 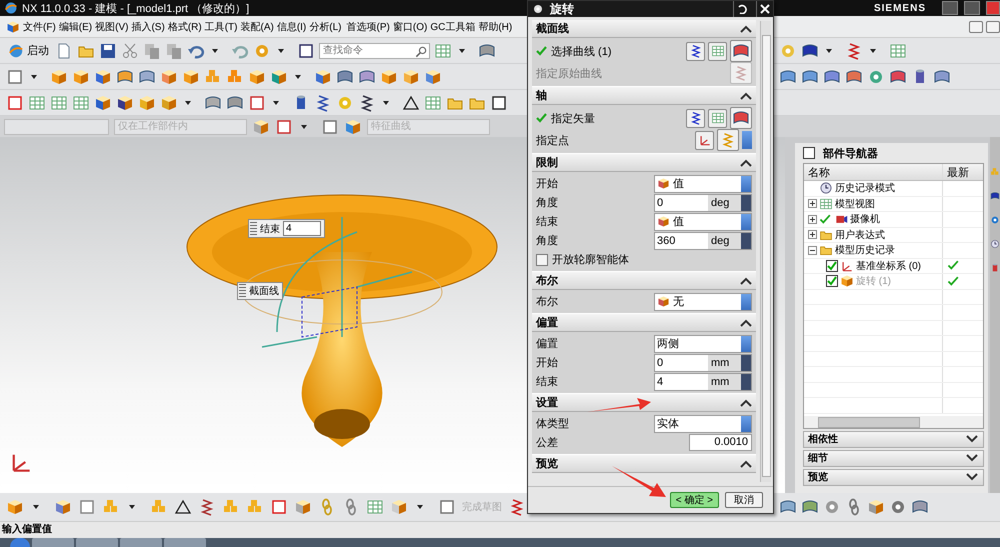 I want to click on tree-item: 基准坐标系 (0), so click(x=888, y=265).